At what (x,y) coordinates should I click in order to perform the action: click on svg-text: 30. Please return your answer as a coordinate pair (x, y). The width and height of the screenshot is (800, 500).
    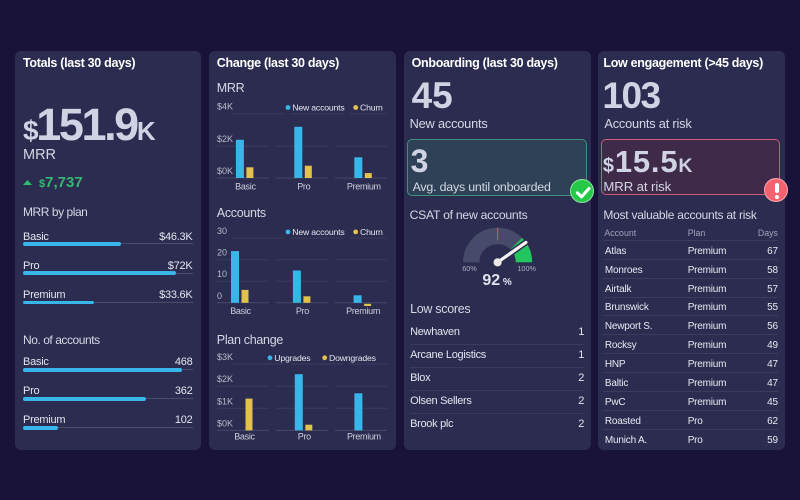
    Looking at the image, I should click on (222, 231).